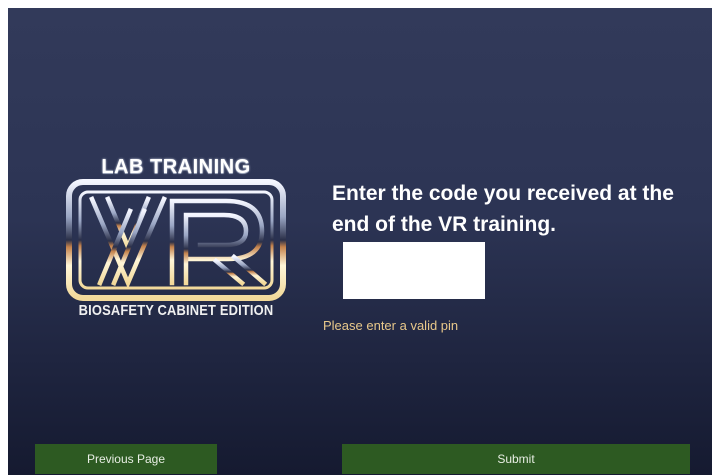 The image size is (712, 475). Describe the element at coordinates (176, 167) in the screenshot. I see `logo-title: LAB TRAINING` at that location.